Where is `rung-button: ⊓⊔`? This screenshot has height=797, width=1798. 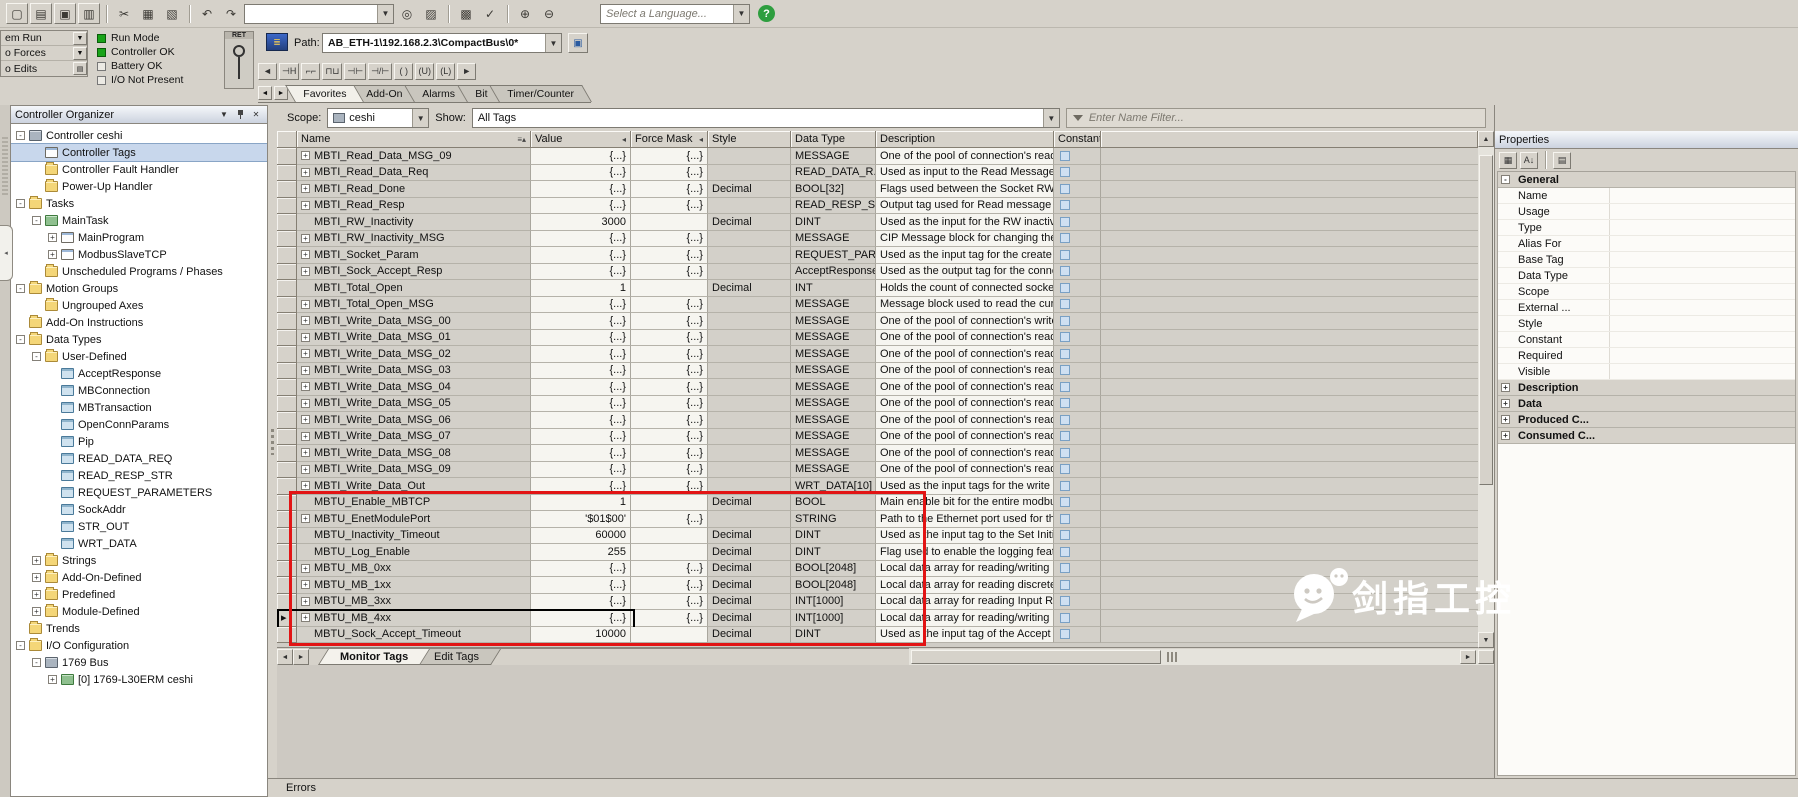 rung-button: ⊓⊔ is located at coordinates (332, 71).